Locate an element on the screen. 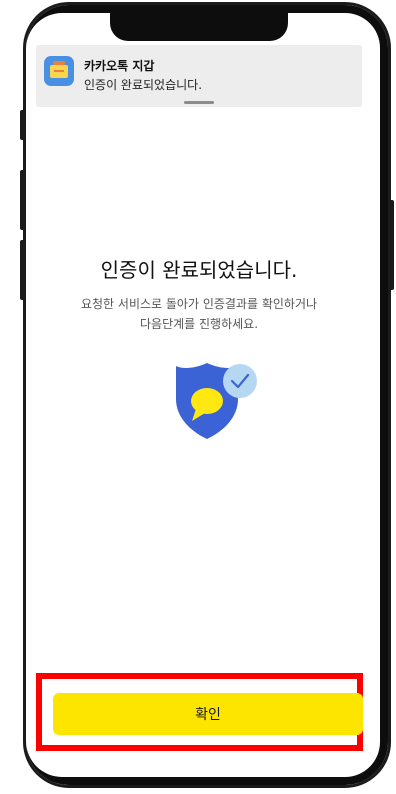  notification-drag-handle is located at coordinates (199, 102).